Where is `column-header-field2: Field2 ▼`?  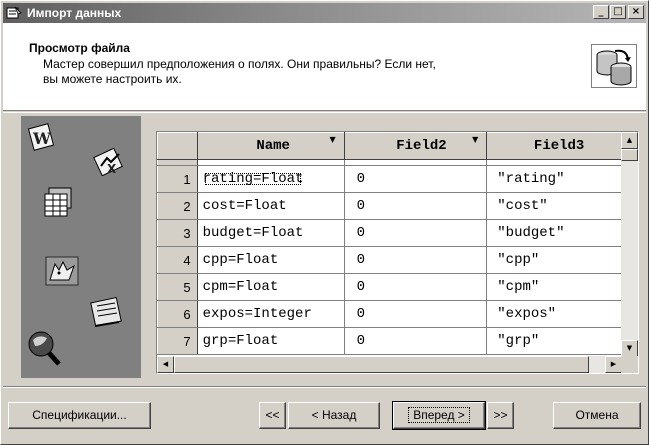 column-header-field2: Field2 ▼ is located at coordinates (415, 146).